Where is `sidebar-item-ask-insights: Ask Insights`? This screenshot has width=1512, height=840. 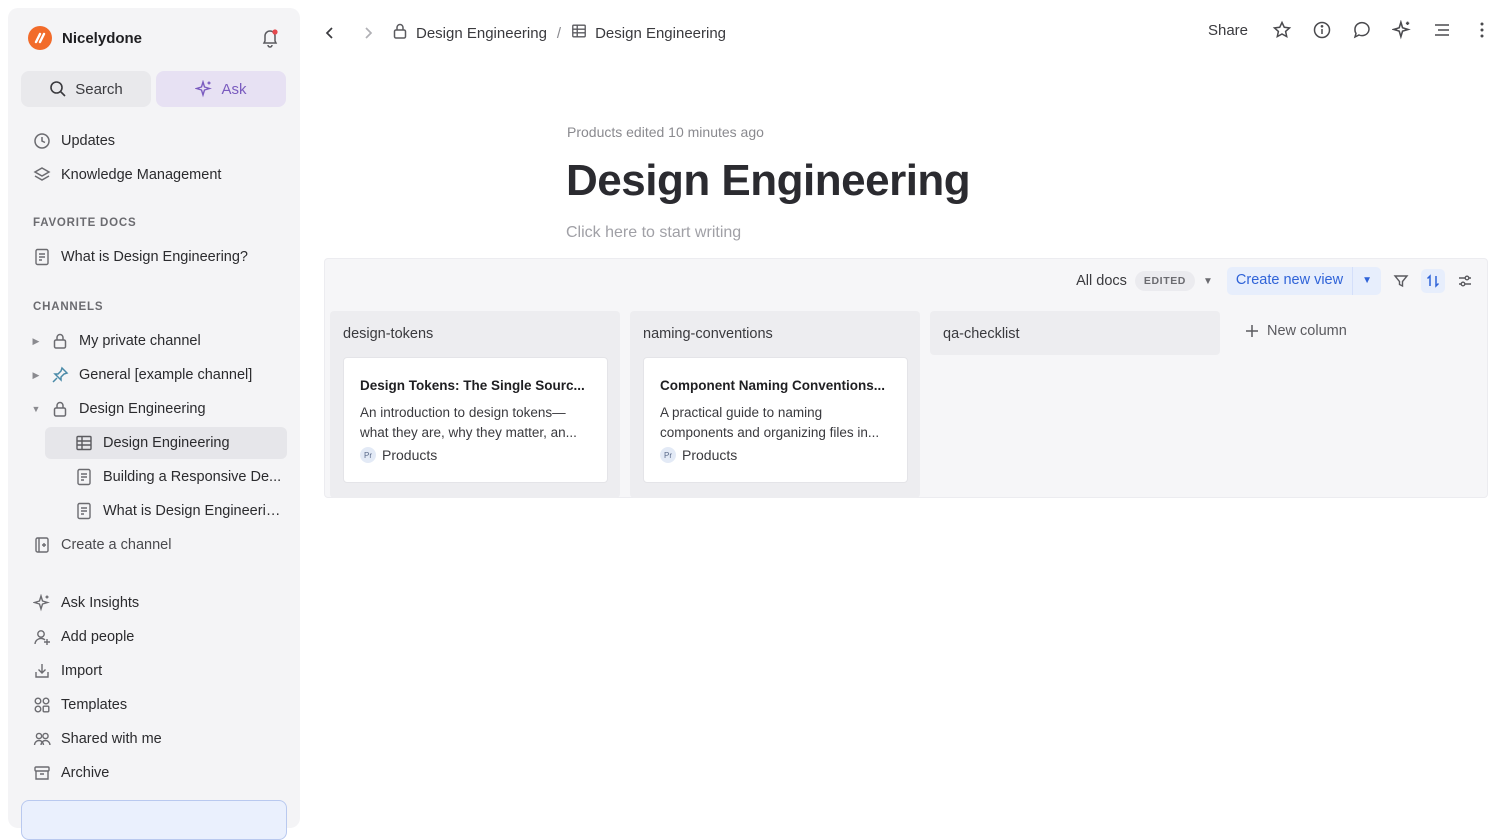
sidebar-item-ask-insights: Ask Insights is located at coordinates (154, 603).